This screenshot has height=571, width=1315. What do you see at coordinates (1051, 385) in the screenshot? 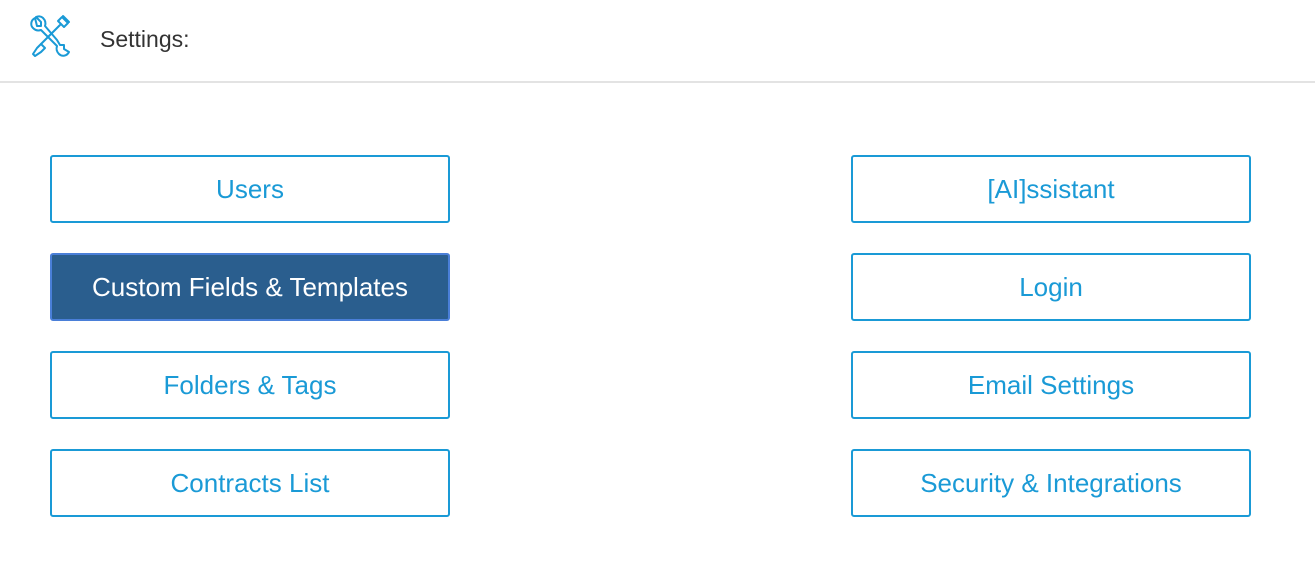
I see `email-settings-button: Email Settings` at bounding box center [1051, 385].